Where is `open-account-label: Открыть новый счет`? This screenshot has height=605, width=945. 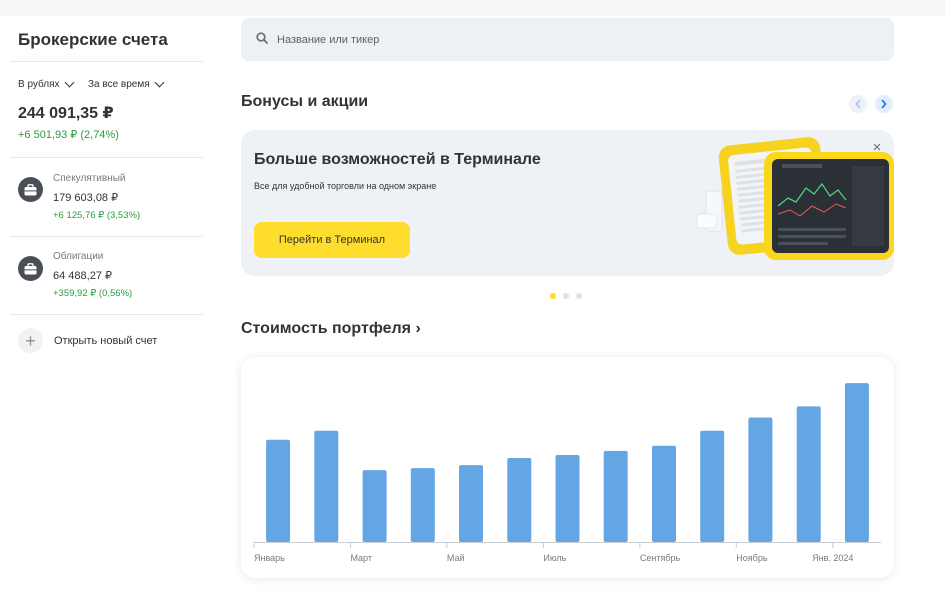
open-account-label: Открыть новый счет is located at coordinates (106, 340).